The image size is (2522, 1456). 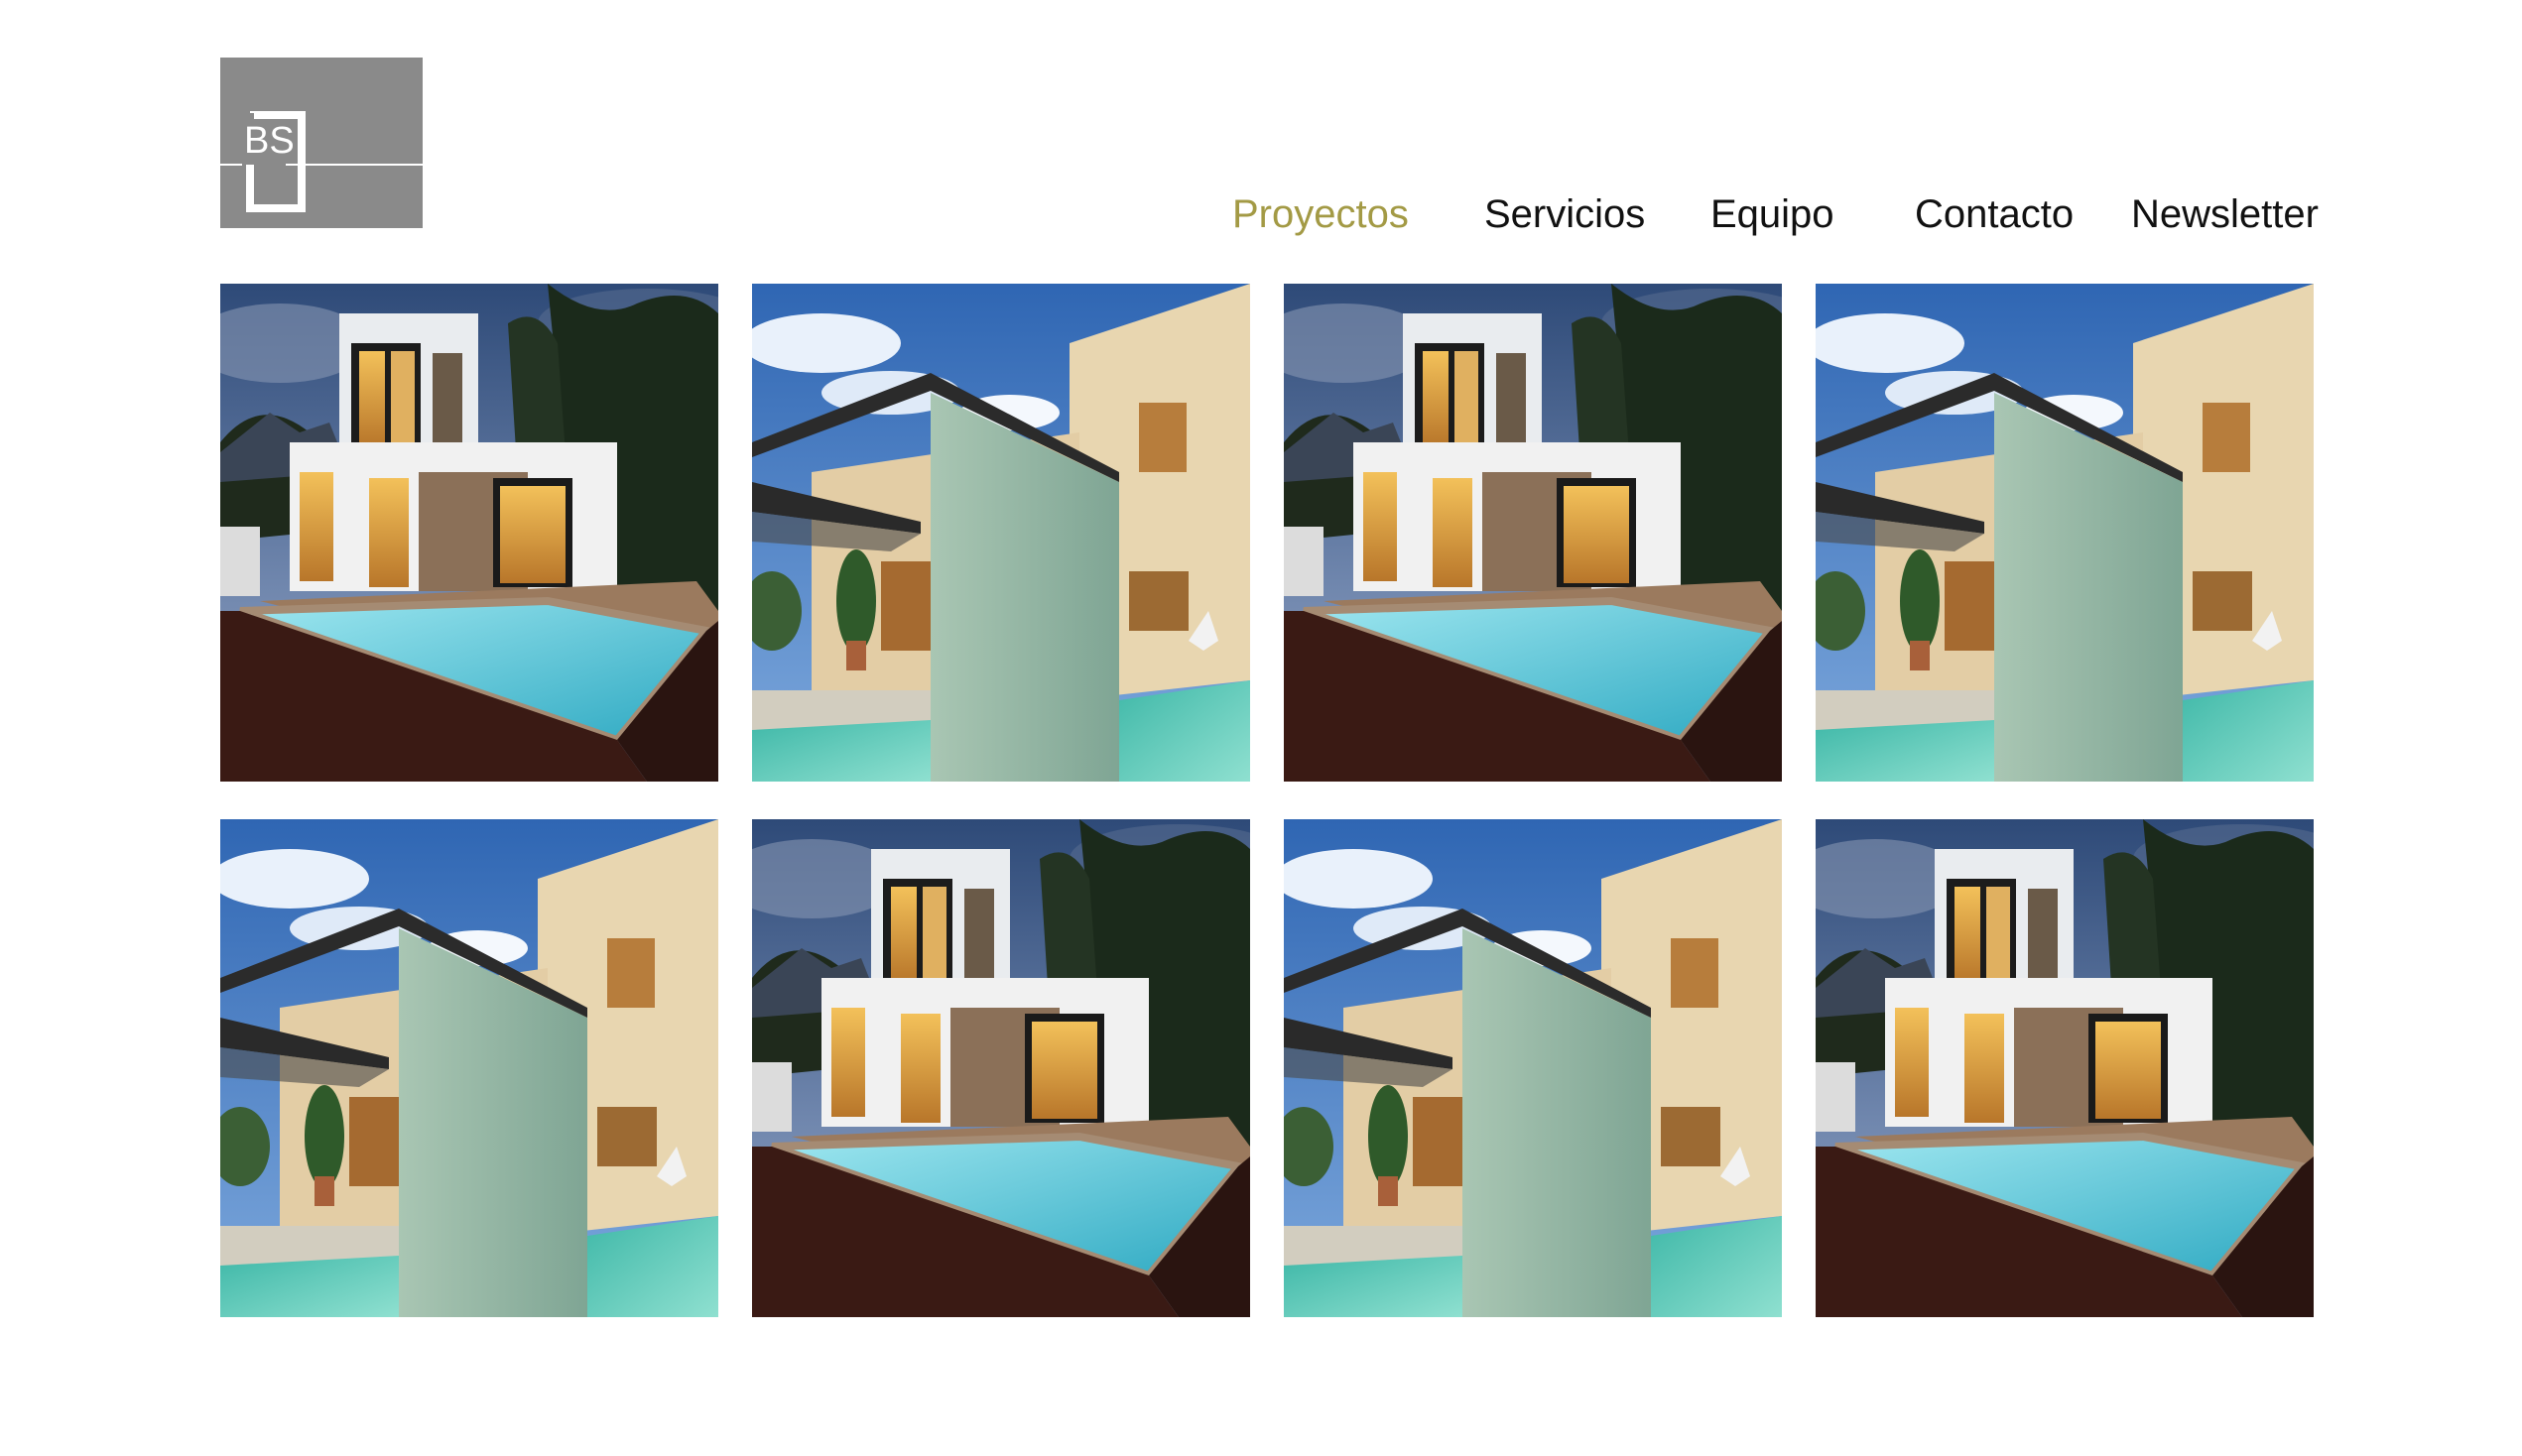 I want to click on nav-contacto: Contacto, so click(x=1994, y=214).